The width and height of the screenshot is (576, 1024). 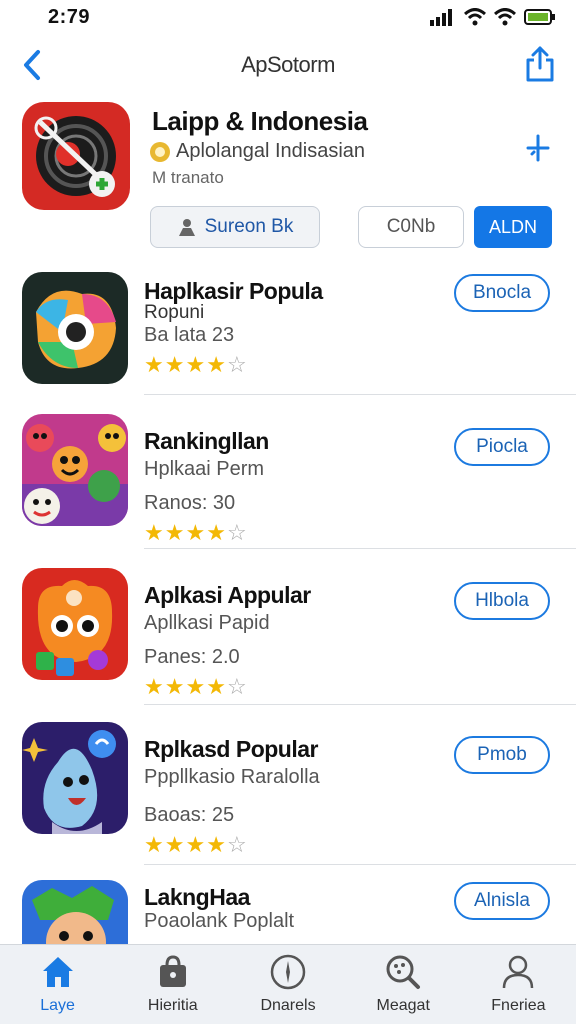 What do you see at coordinates (219, 921) in the screenshot?
I see `app-subtitle: Poaolank Poplalt` at bounding box center [219, 921].